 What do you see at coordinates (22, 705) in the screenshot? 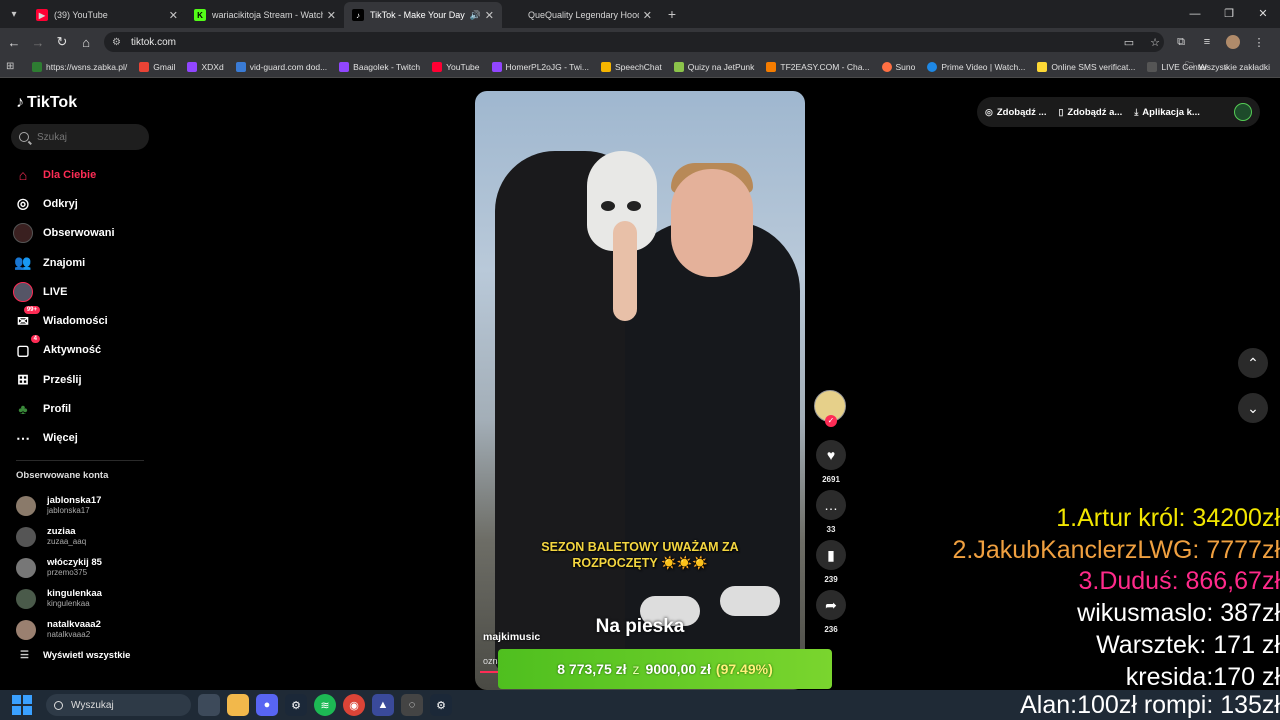
I see `windows-start-icon` at bounding box center [22, 705].